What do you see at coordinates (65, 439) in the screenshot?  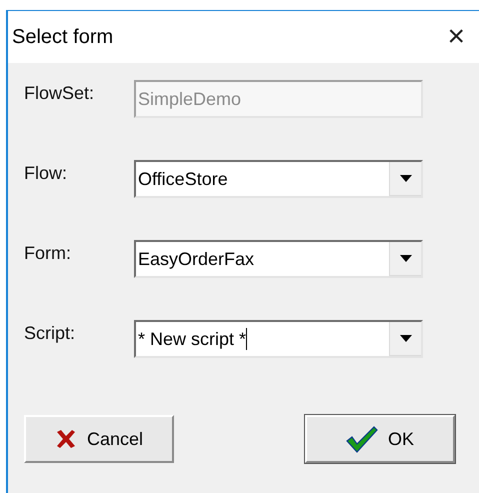 I see `cross-icon` at bounding box center [65, 439].